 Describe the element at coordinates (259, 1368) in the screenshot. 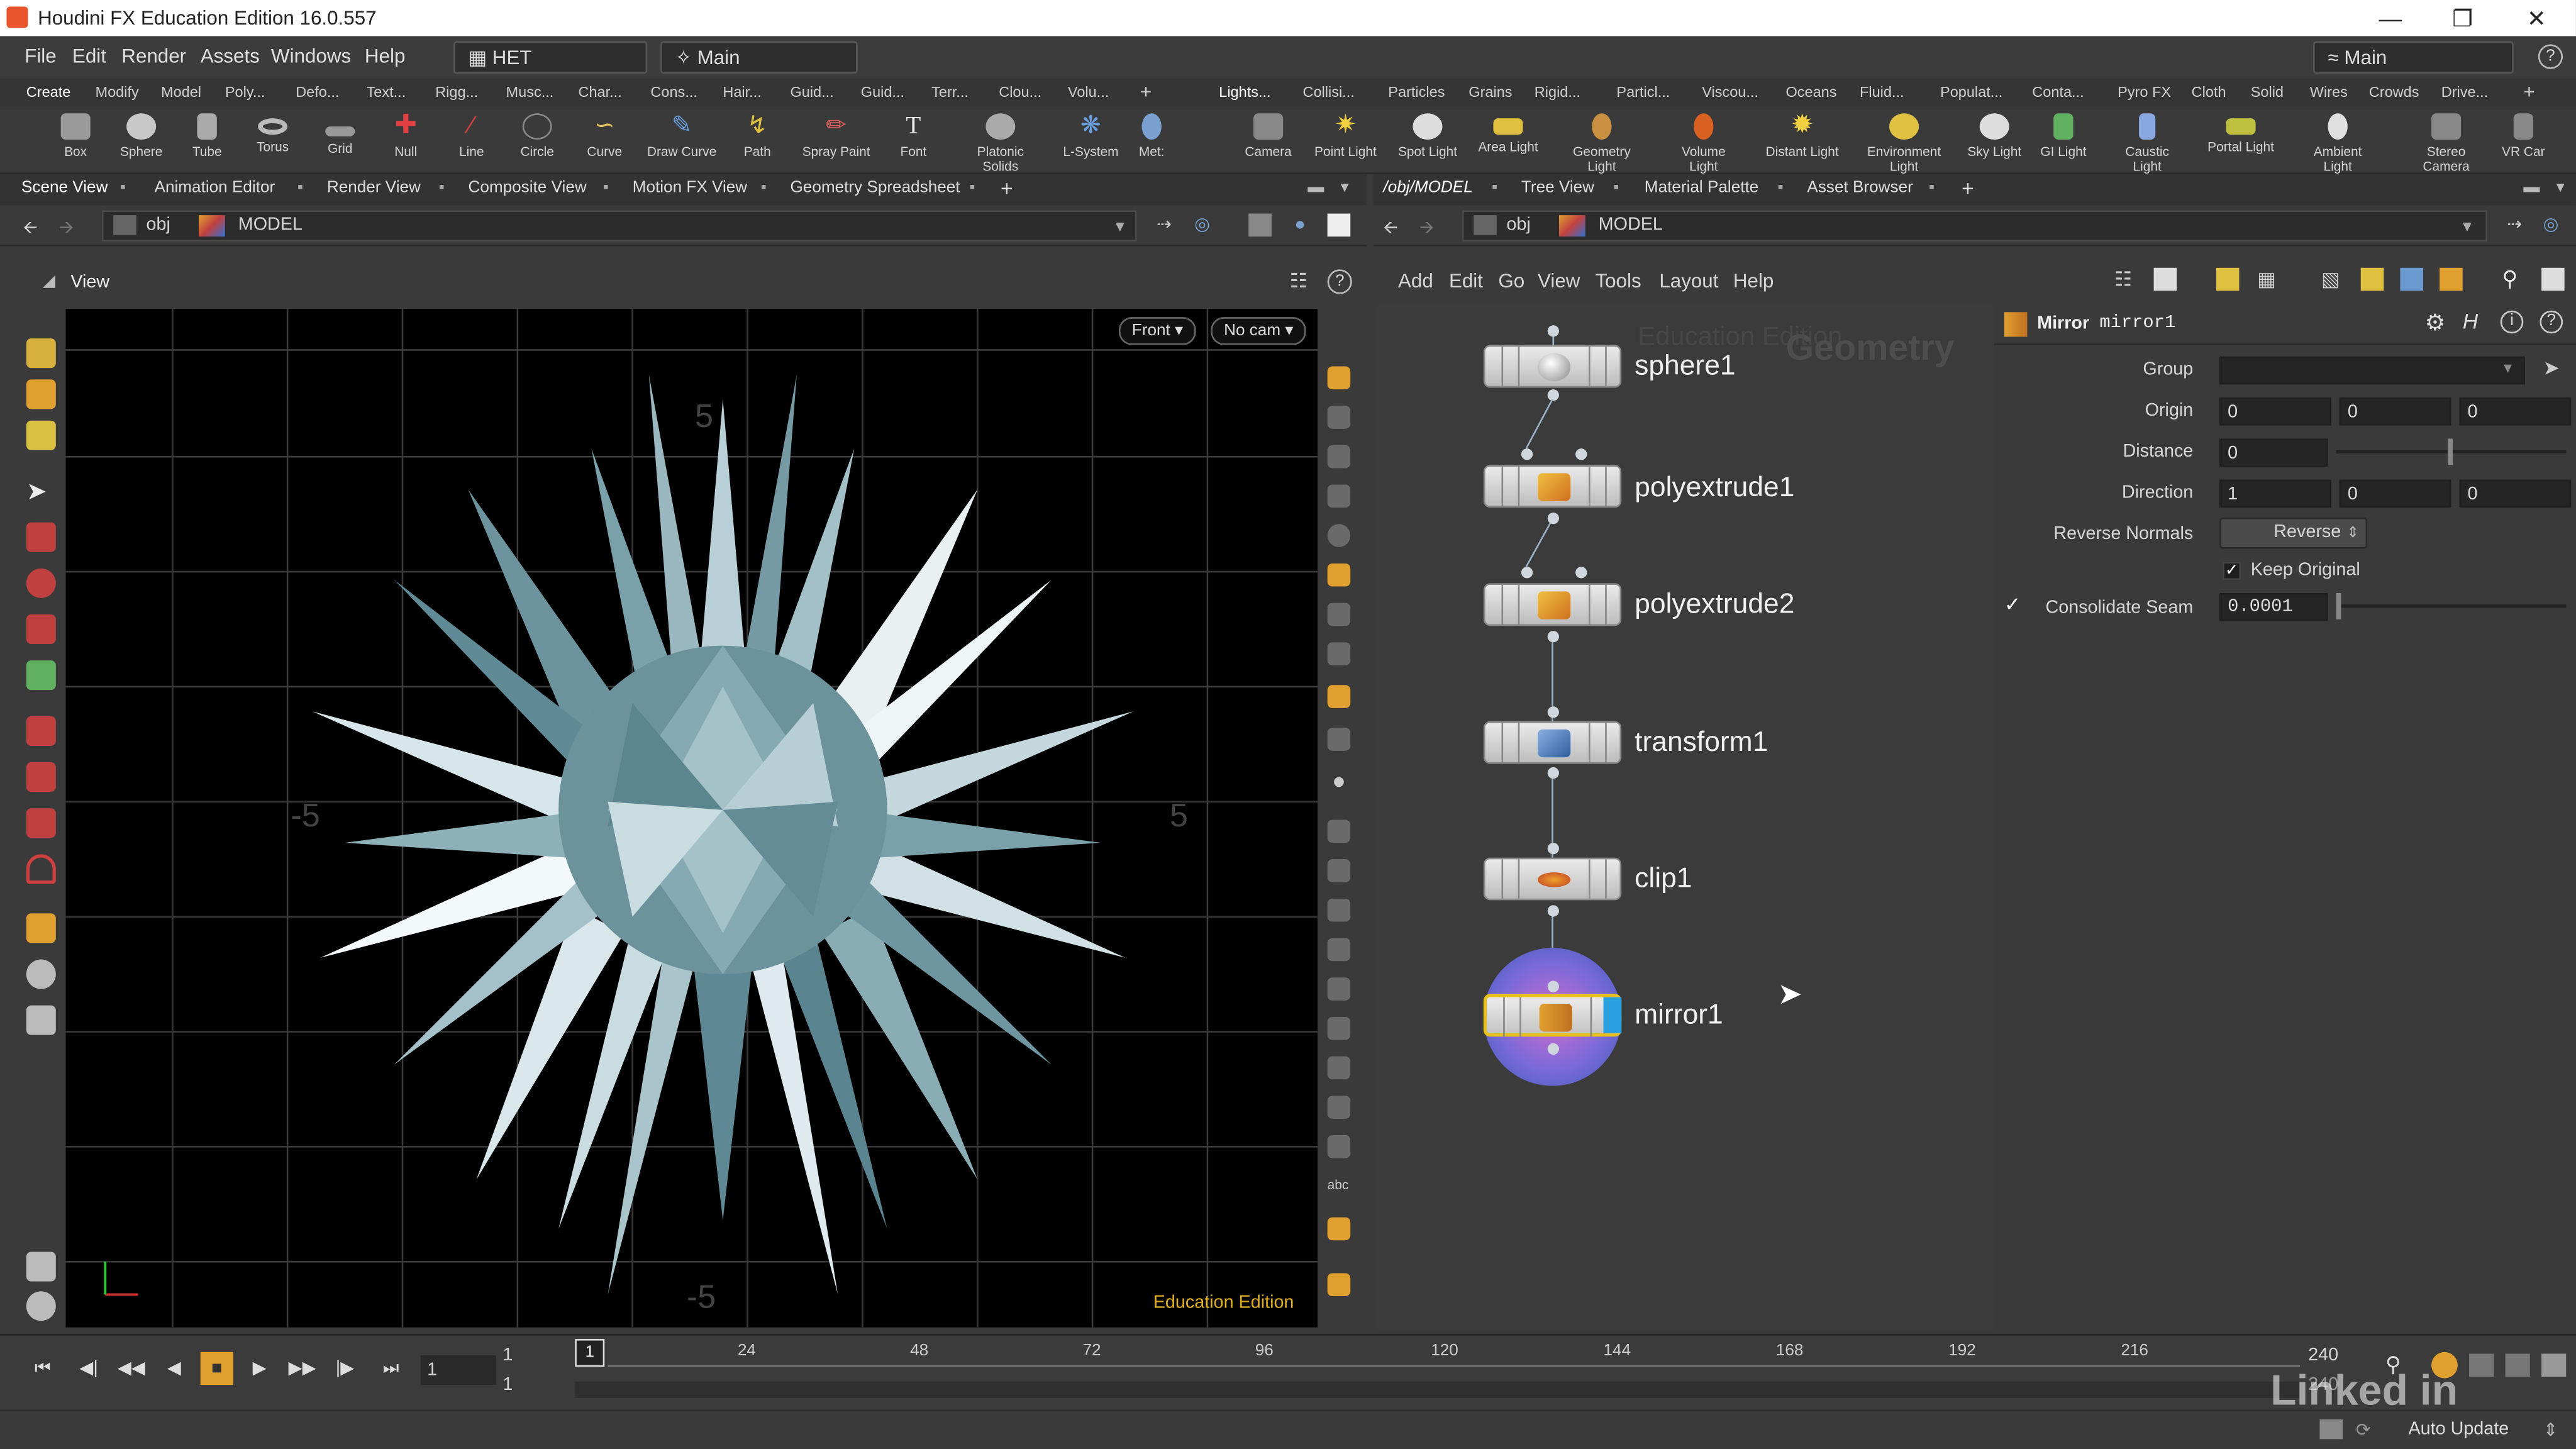

I see `play-icon: ▶` at that location.